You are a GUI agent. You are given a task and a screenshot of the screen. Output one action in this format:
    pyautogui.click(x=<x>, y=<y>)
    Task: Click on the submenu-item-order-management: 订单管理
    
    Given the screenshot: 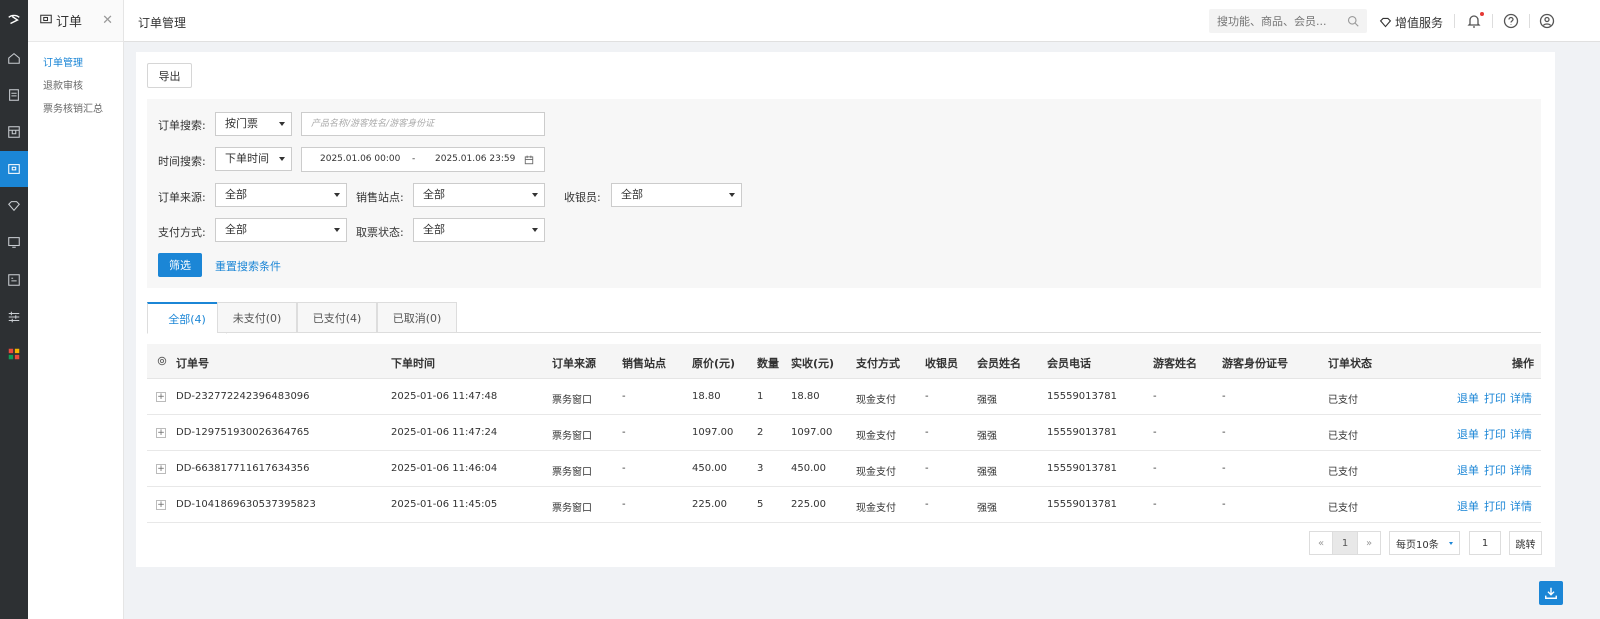 What is the action you would take?
    pyautogui.click(x=63, y=61)
    